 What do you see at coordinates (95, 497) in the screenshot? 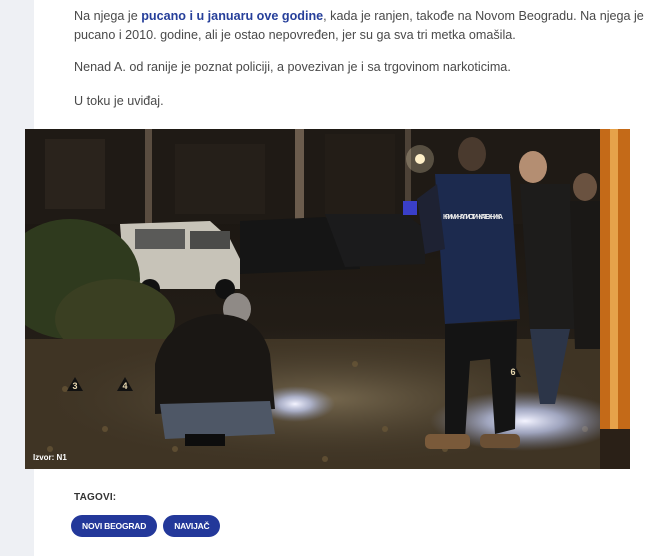
I see `tags-heading: TAGOVI:` at bounding box center [95, 497].